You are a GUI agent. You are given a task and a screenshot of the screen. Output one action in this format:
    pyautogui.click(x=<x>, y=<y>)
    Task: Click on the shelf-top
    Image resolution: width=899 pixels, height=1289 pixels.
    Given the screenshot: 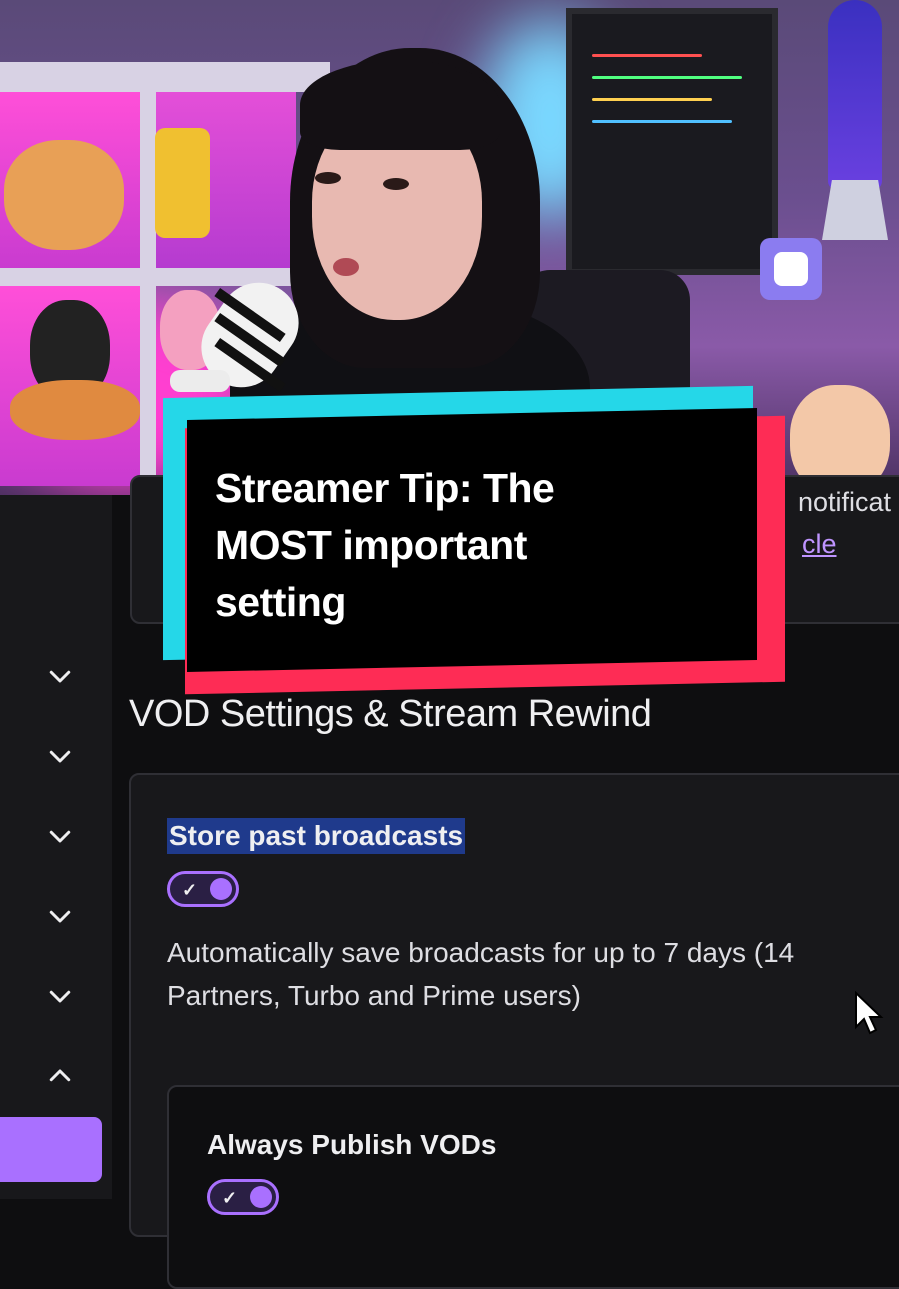 What is the action you would take?
    pyautogui.click(x=165, y=77)
    